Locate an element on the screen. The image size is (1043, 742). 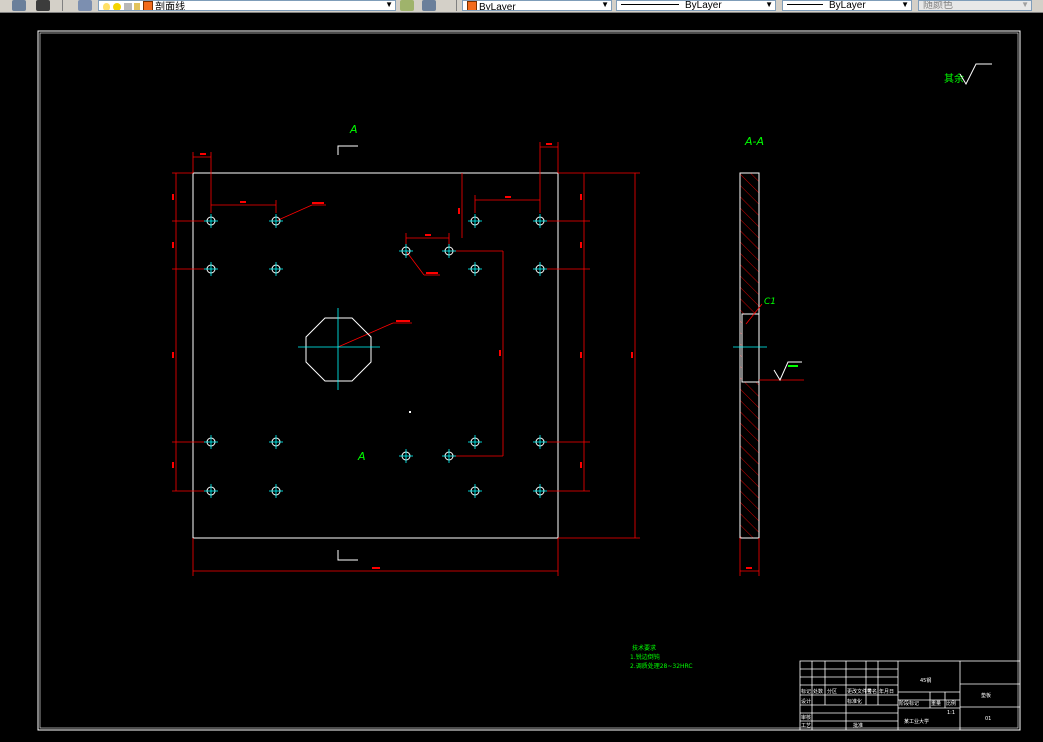
layer-name: 剖面线 is located at coordinates (170, 6).